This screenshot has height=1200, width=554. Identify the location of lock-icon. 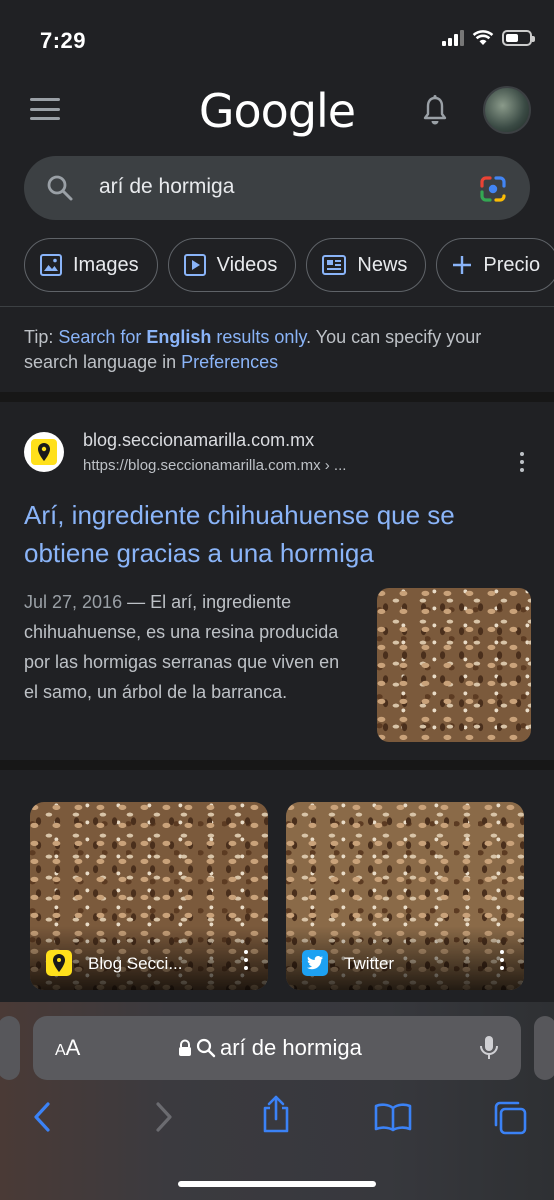
(185, 1047).